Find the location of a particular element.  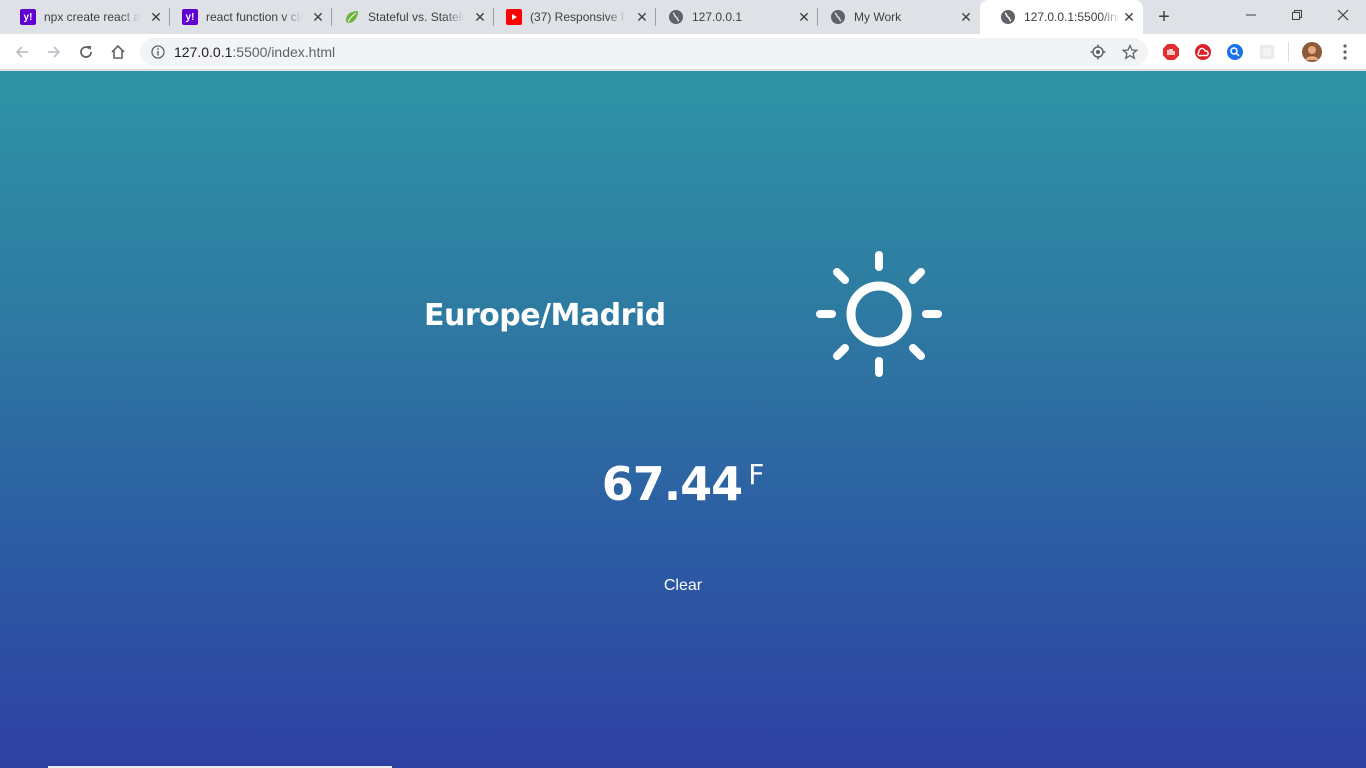

location-icon is located at coordinates (1098, 52).